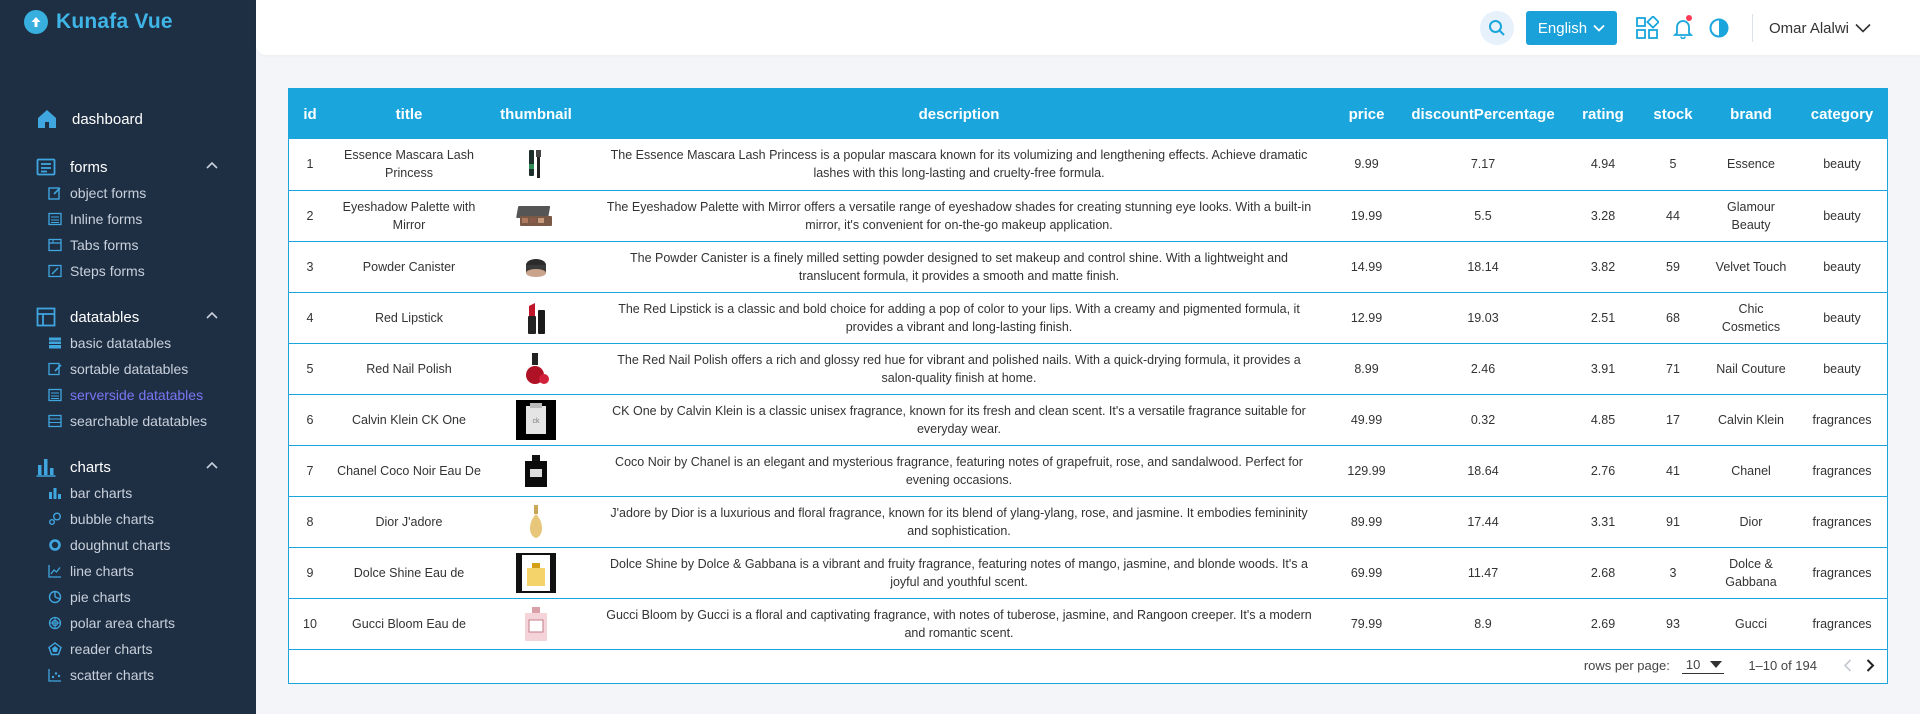  Describe the element at coordinates (1870, 665) in the screenshot. I see `next-page-button` at that location.